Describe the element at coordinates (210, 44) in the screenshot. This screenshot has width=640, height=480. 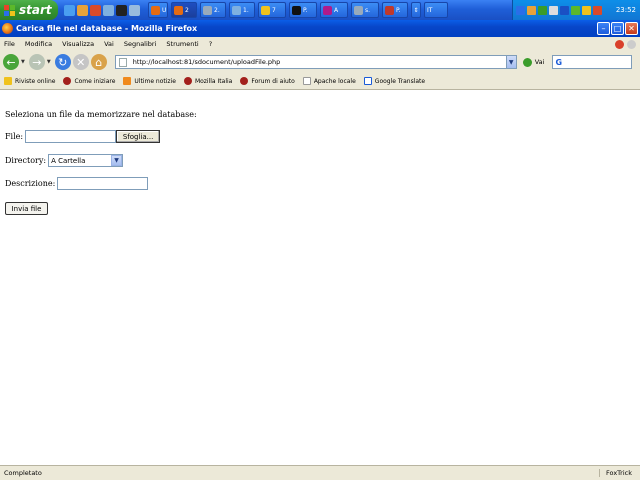
I see `menu-help: ?` at that location.